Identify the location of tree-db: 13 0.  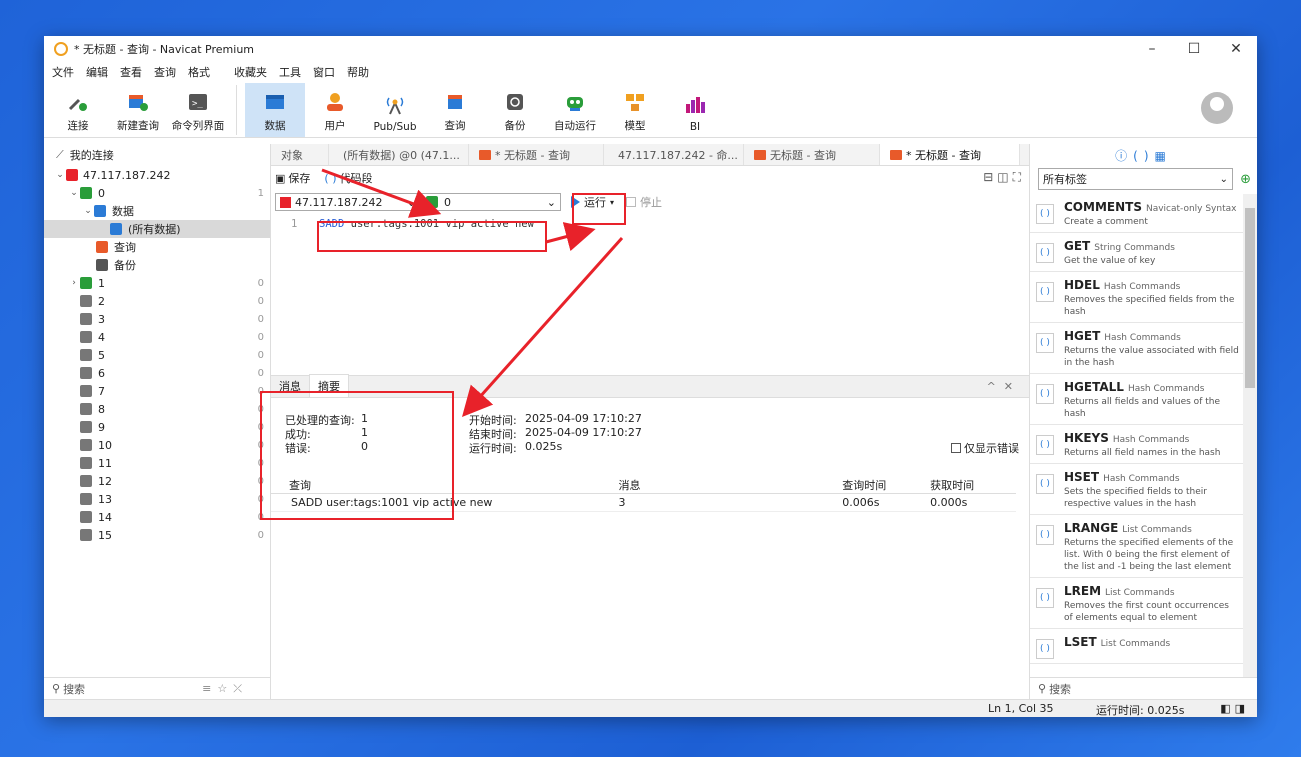
(157, 499).